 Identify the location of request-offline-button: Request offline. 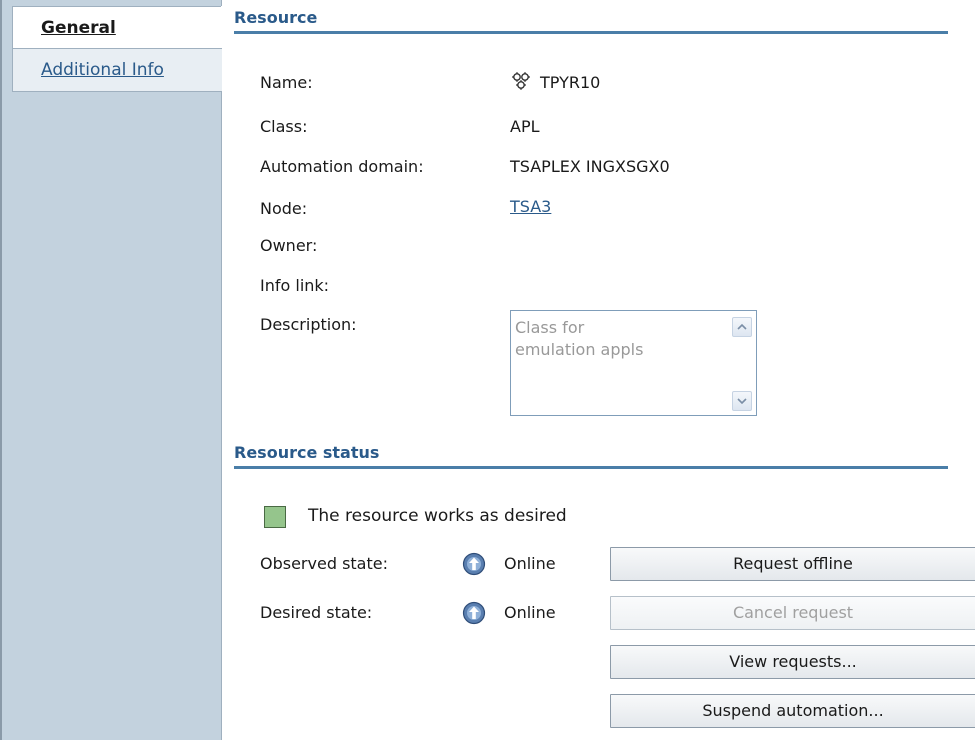
(792, 564).